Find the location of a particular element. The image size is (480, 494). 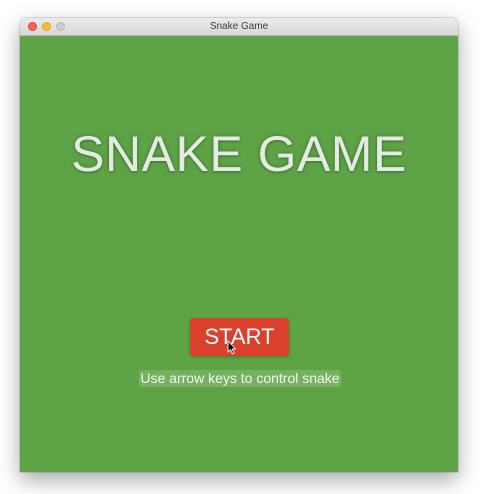

window-title: Snake Game is located at coordinates (239, 26).